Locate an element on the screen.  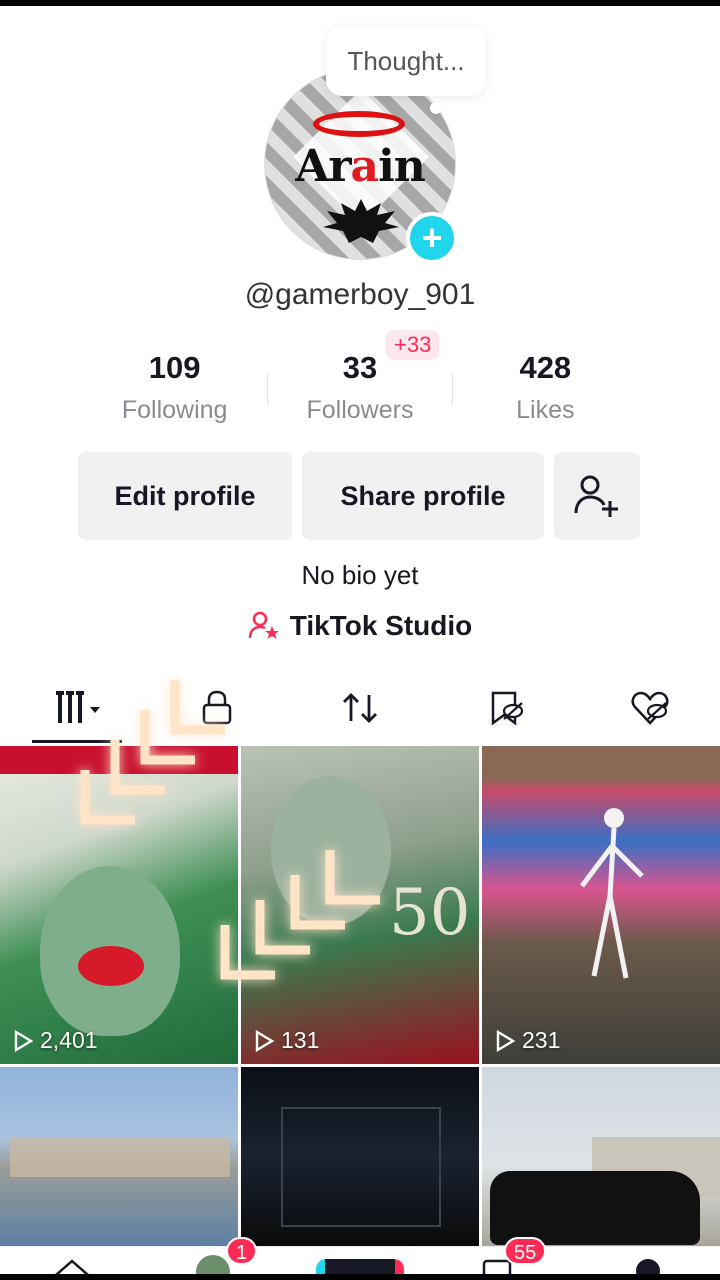
video-thumbnail: 2,401 is located at coordinates (119, 905).